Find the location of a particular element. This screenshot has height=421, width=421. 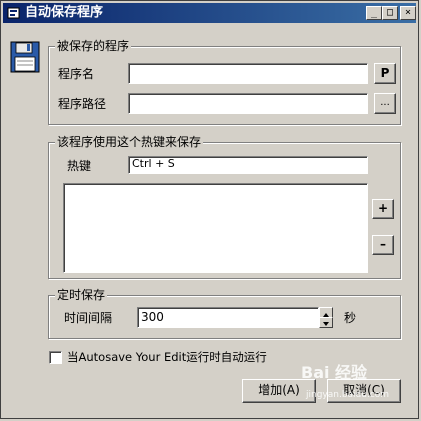

hotkey-group-legend: 该程序使用这个热键来保存 is located at coordinates (129, 142).